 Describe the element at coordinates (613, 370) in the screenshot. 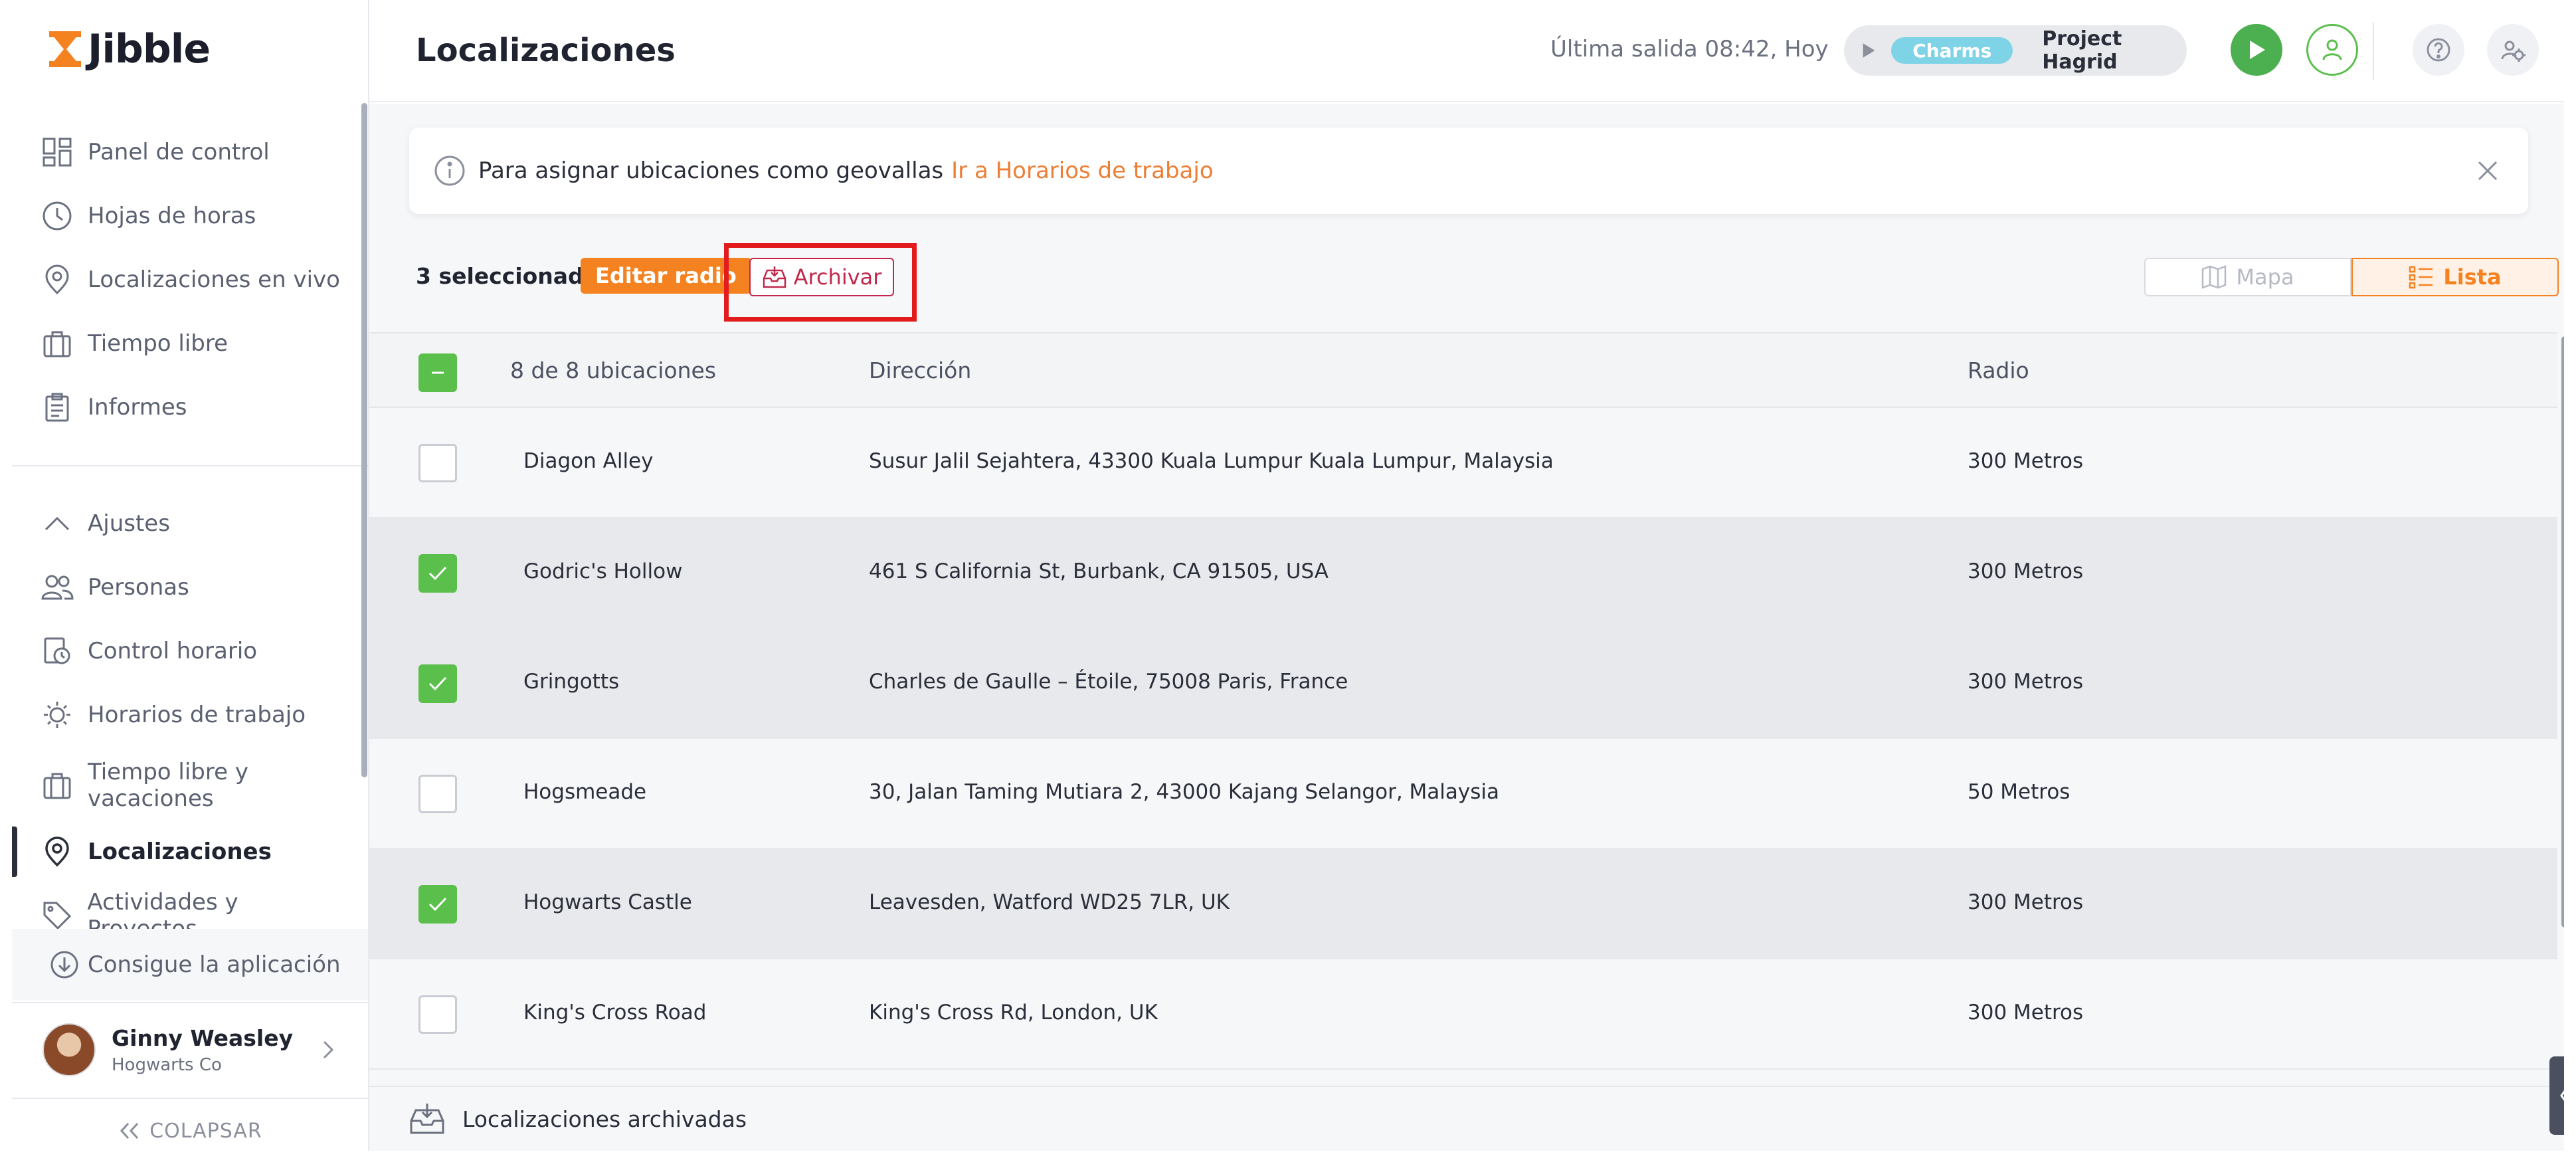

I see `column-header-name: 8 de 8 ubicaciones` at that location.